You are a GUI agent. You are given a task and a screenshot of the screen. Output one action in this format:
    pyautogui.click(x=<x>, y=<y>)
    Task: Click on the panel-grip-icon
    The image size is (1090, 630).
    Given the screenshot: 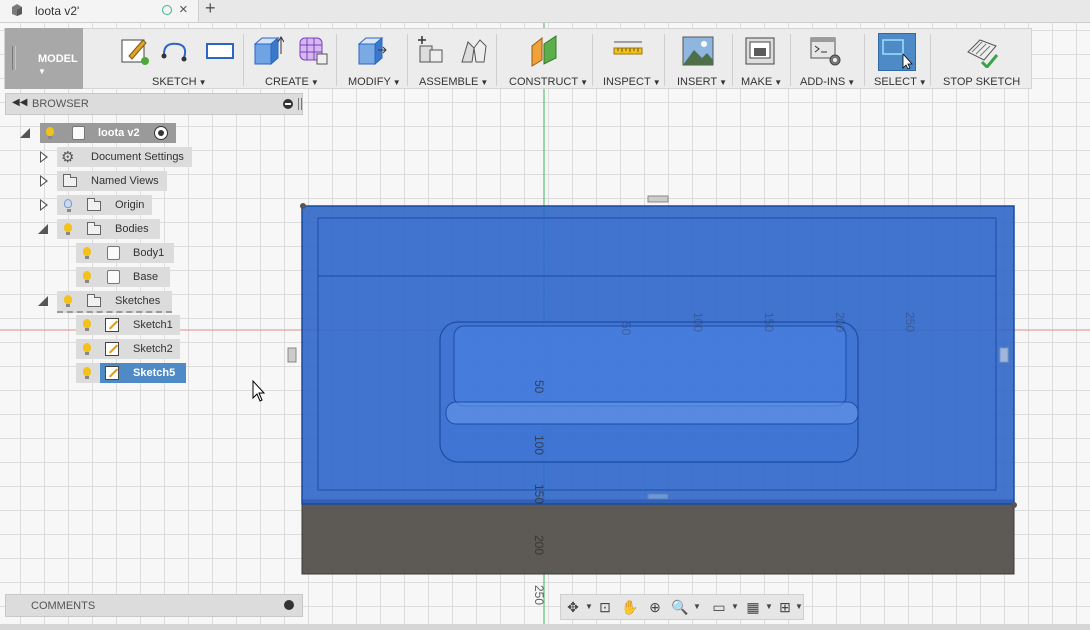 What is the action you would take?
    pyautogui.click(x=300, y=104)
    